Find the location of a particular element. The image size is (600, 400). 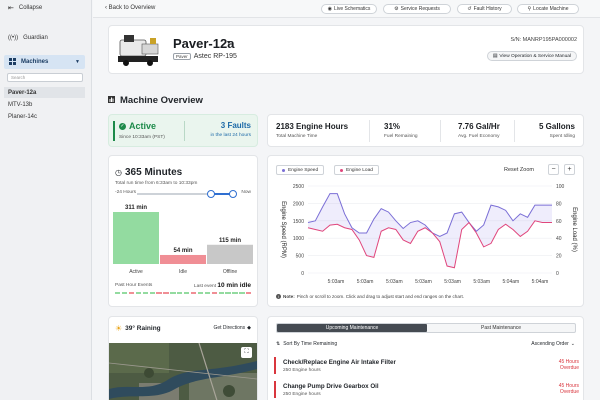

maintenance-tabs: Upcoming Maintenance Past Maintenance is located at coordinates (426, 328).